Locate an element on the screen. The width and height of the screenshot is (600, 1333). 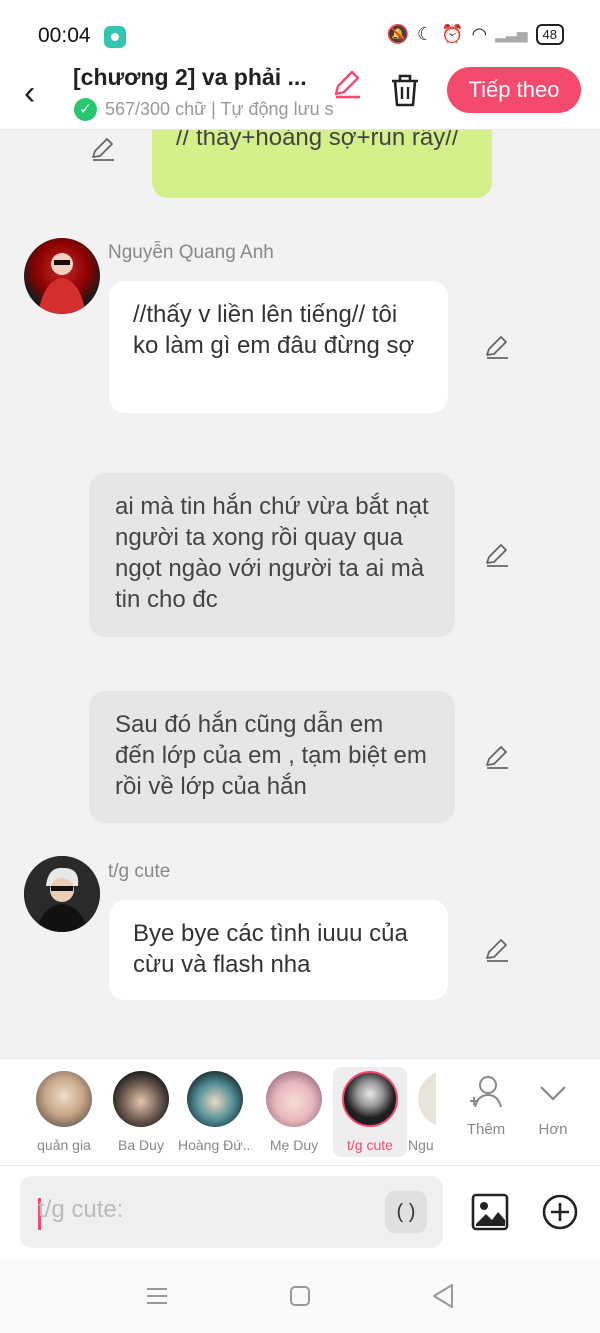
add-user-icon is located at coordinates (486, 1092).